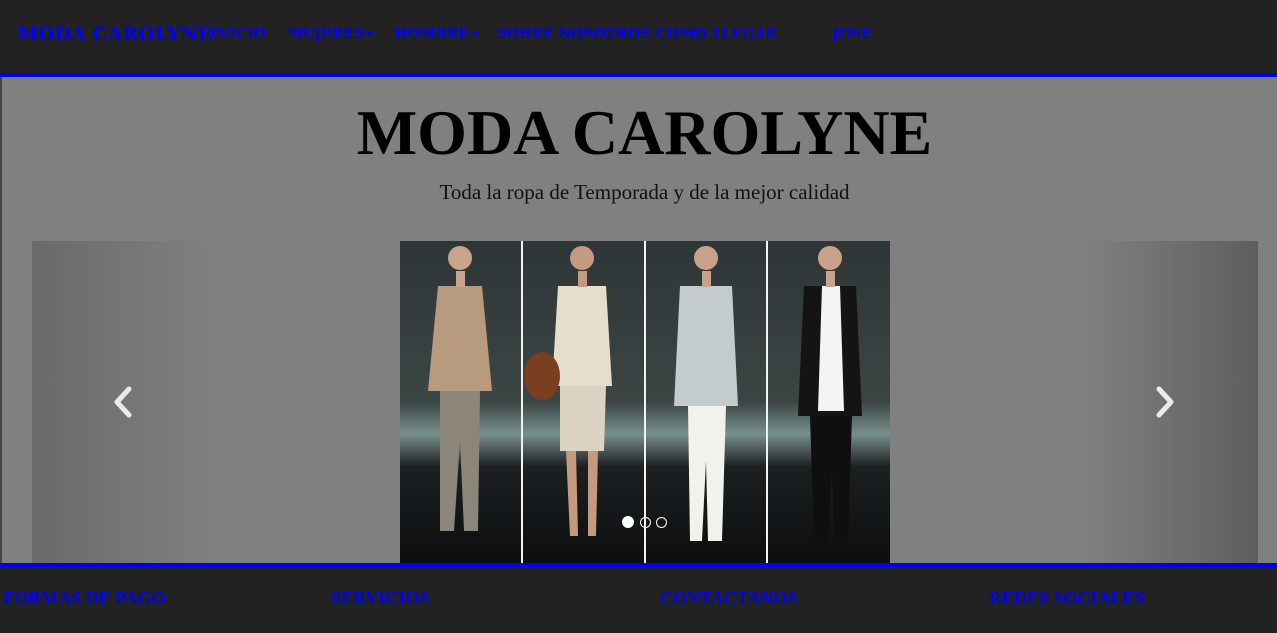  Describe the element at coordinates (644, 132) in the screenshot. I see `hero-title: MODA CAROLYNE` at that location.